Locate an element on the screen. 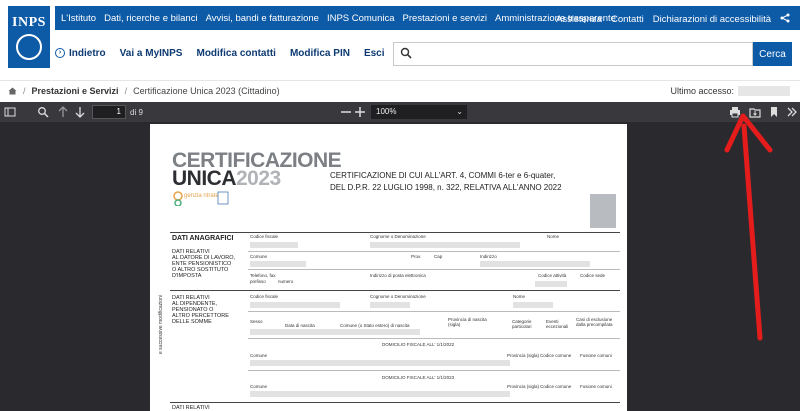 This screenshot has width=800, height=411. field-nome: Nome is located at coordinates (553, 236).